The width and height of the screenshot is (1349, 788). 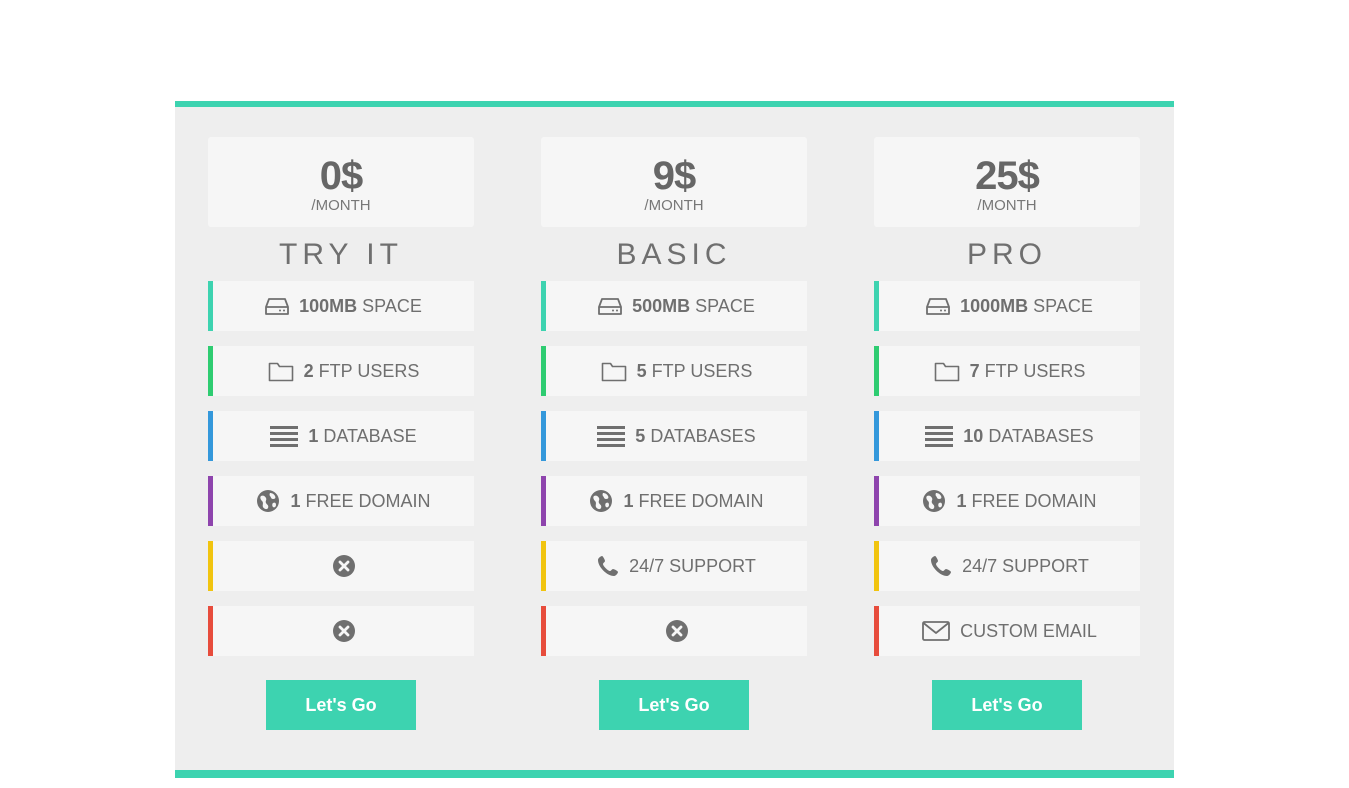 What do you see at coordinates (973, 435) in the screenshot?
I see `feature-value: 10` at bounding box center [973, 435].